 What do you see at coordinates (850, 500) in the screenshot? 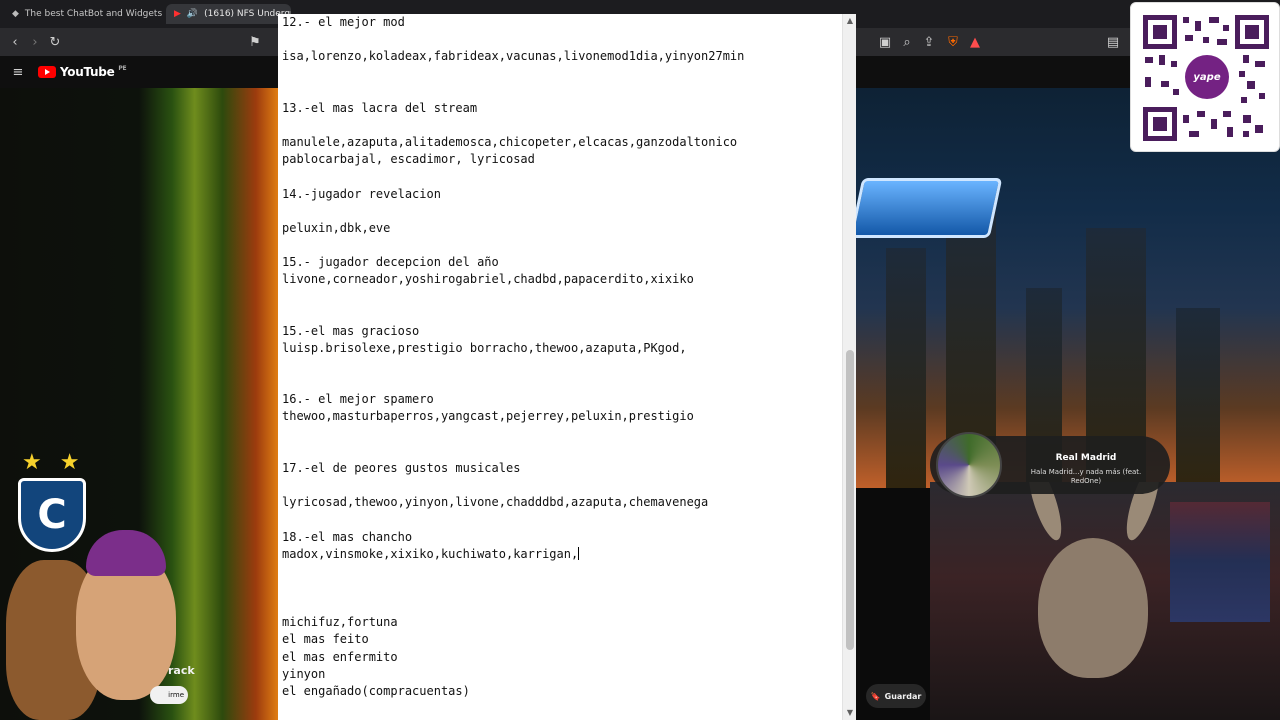
I see `scroll-thumb` at bounding box center [850, 500].